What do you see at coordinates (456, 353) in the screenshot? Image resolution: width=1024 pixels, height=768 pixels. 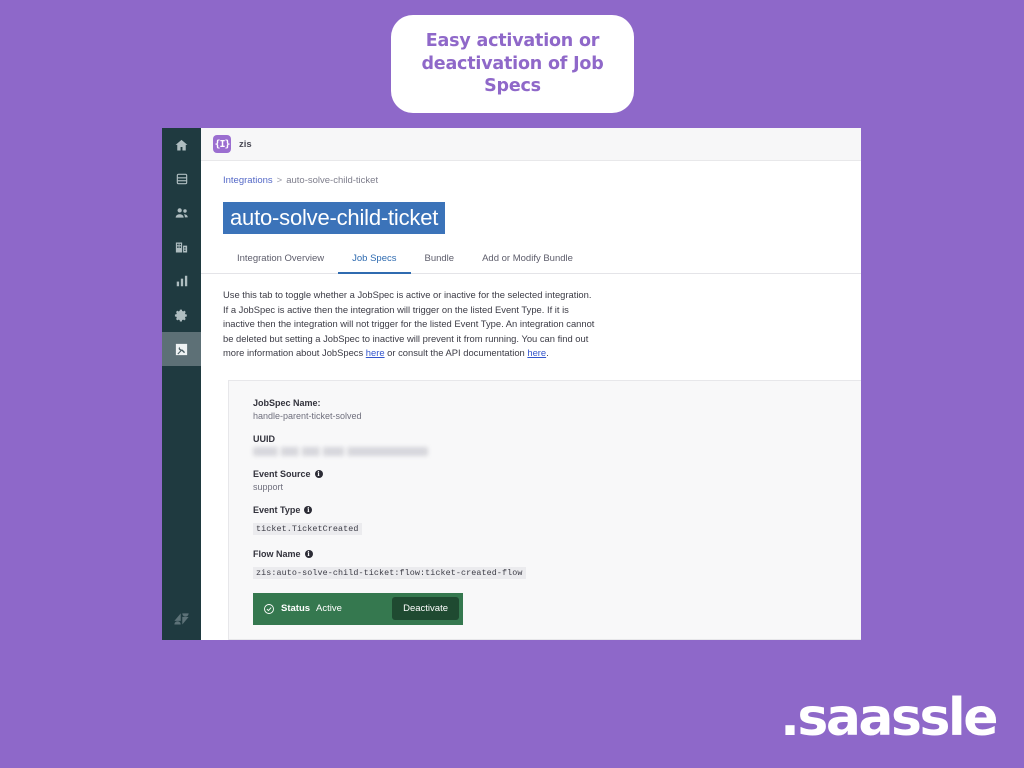 I see `description-part2: or consult the API documentation` at bounding box center [456, 353].